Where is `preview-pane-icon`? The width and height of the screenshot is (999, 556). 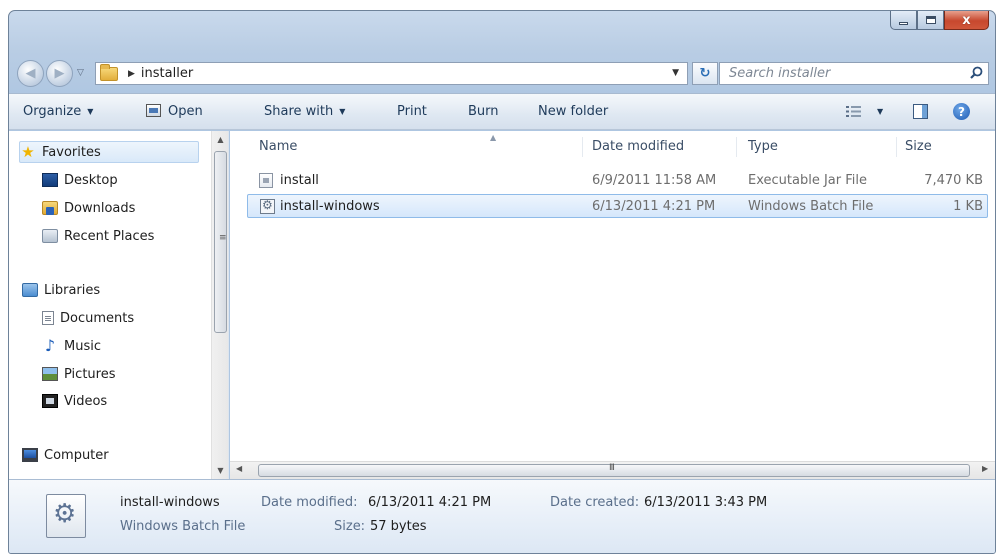
preview-pane-icon is located at coordinates (920, 111).